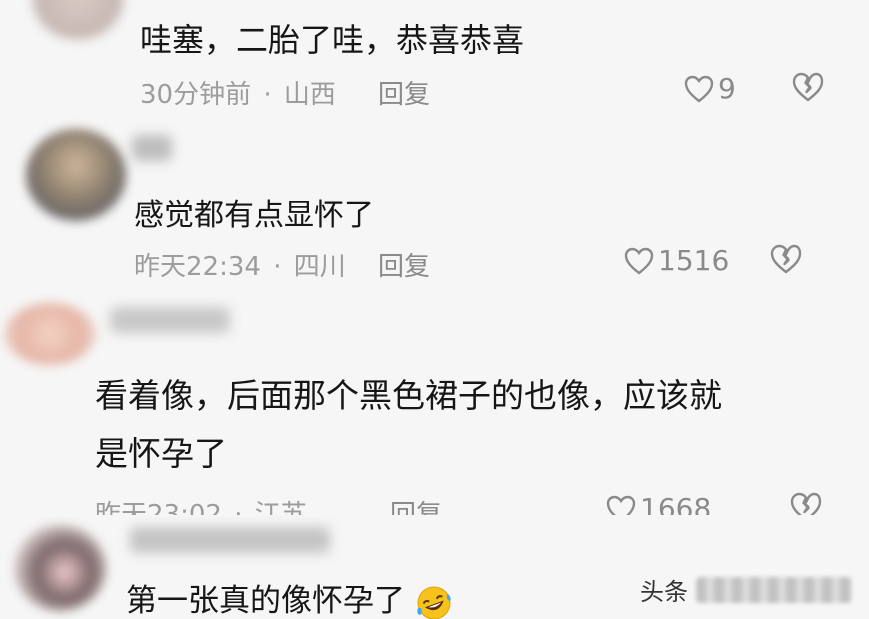 The width and height of the screenshot is (869, 619). Describe the element at coordinates (254, 215) in the screenshot. I see `comment-text: 感觉都有点显怀了` at that location.